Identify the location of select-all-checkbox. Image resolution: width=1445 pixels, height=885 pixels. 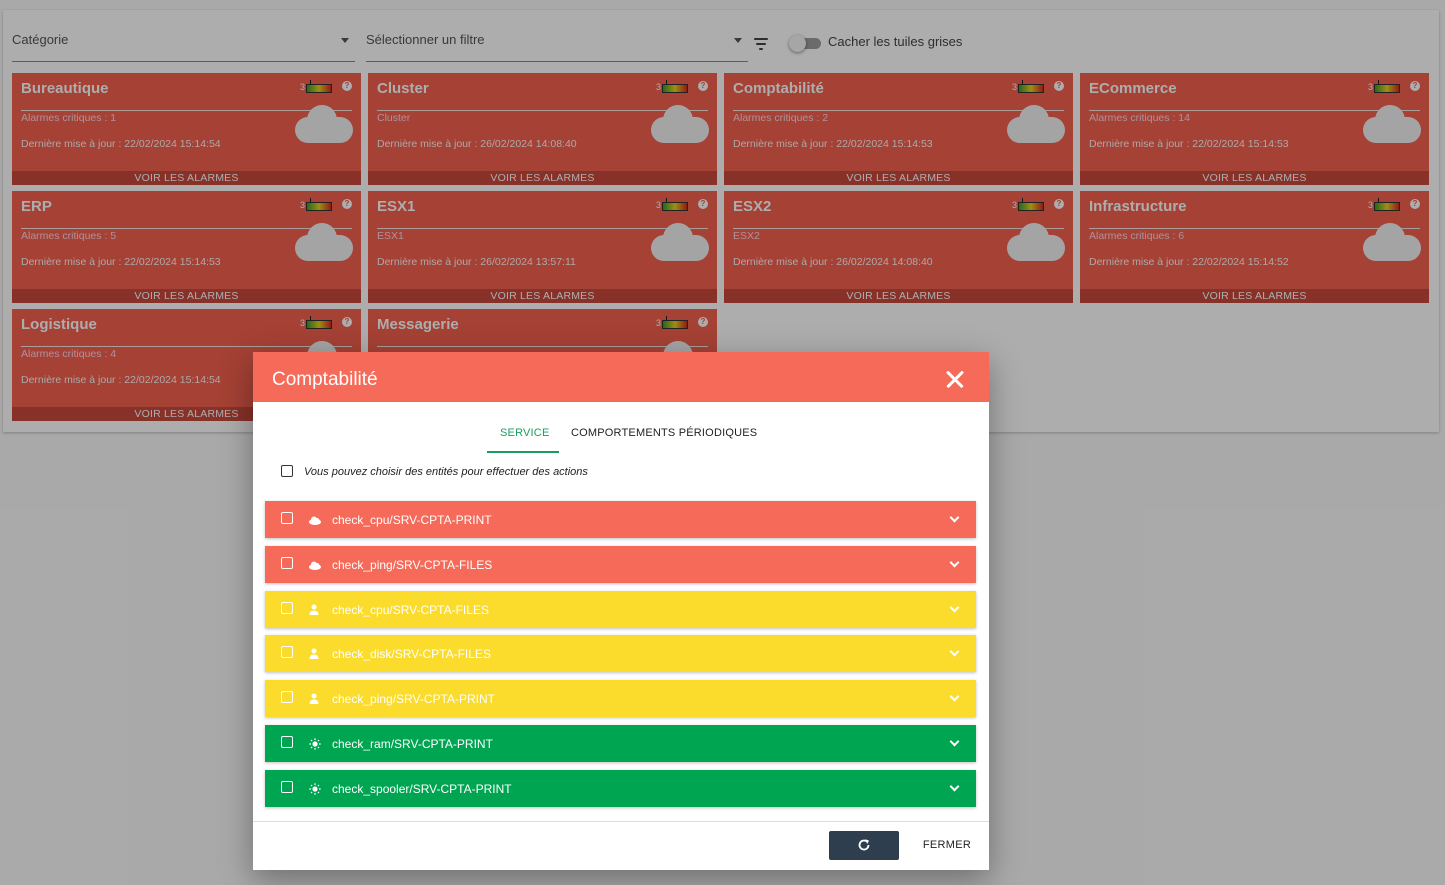
(287, 471).